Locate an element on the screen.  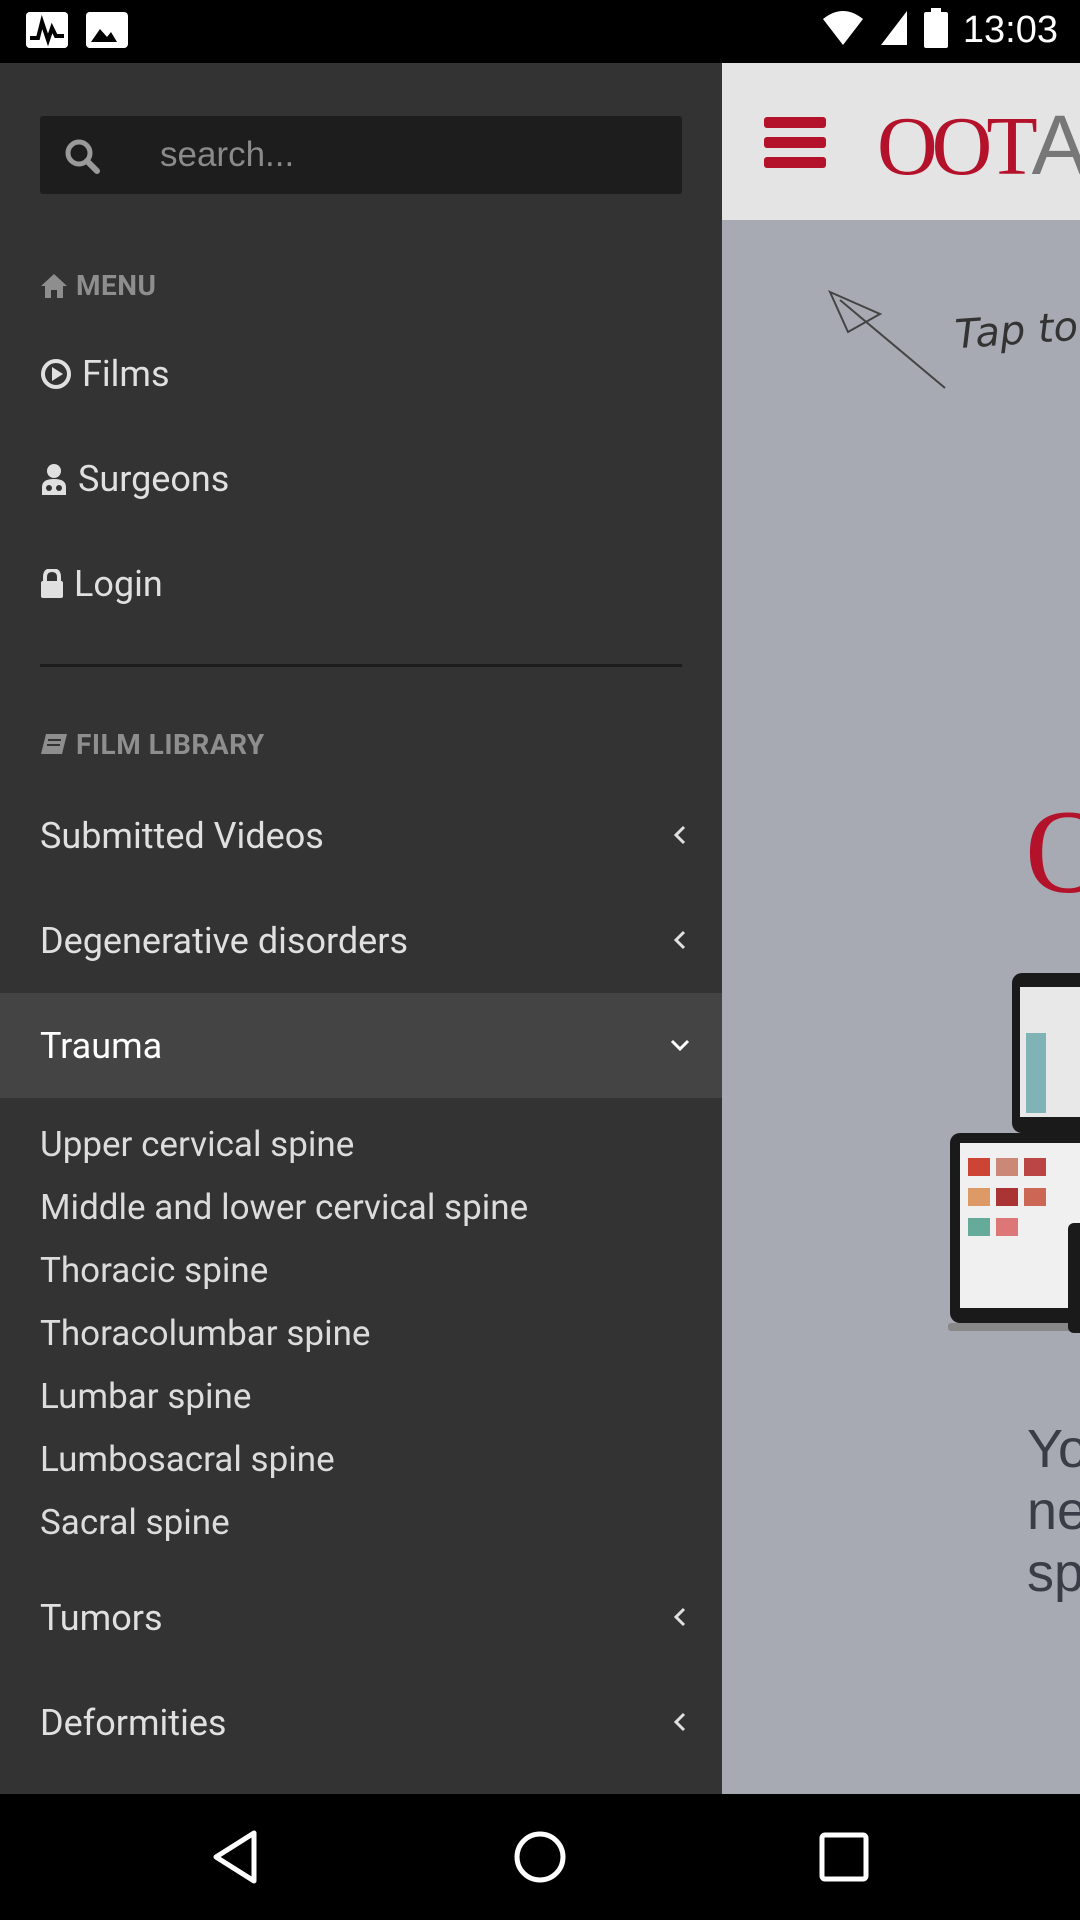
menu-item-login: Login is located at coordinates (101, 584).